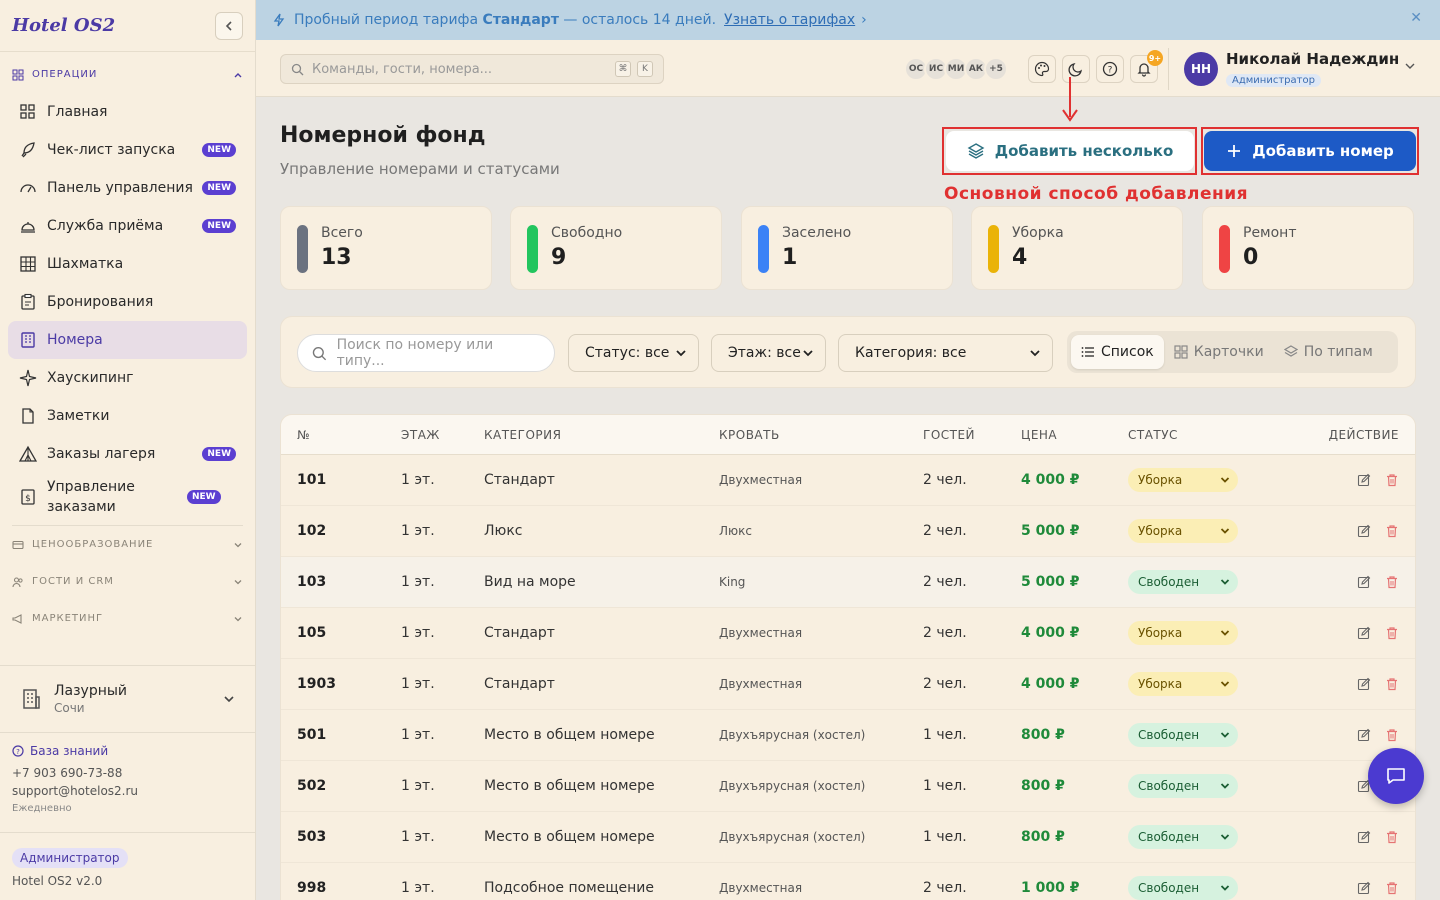  What do you see at coordinates (127, 340) in the screenshot?
I see `sidebar-item: Номера` at bounding box center [127, 340].